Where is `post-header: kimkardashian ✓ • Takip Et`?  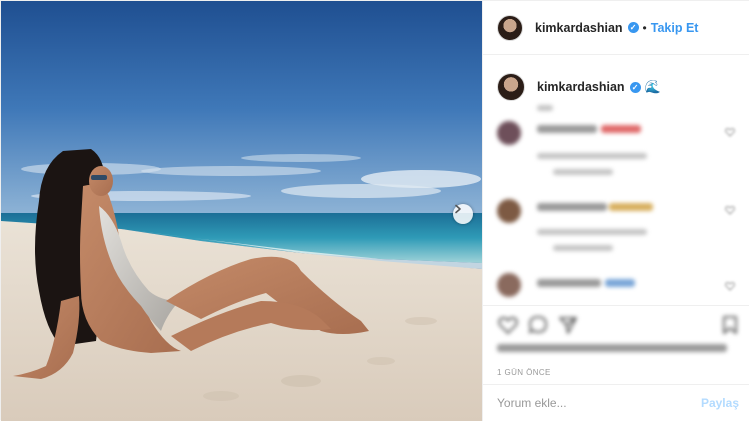
post-header: kimkardashian ✓ • Takip Et is located at coordinates (616, 28).